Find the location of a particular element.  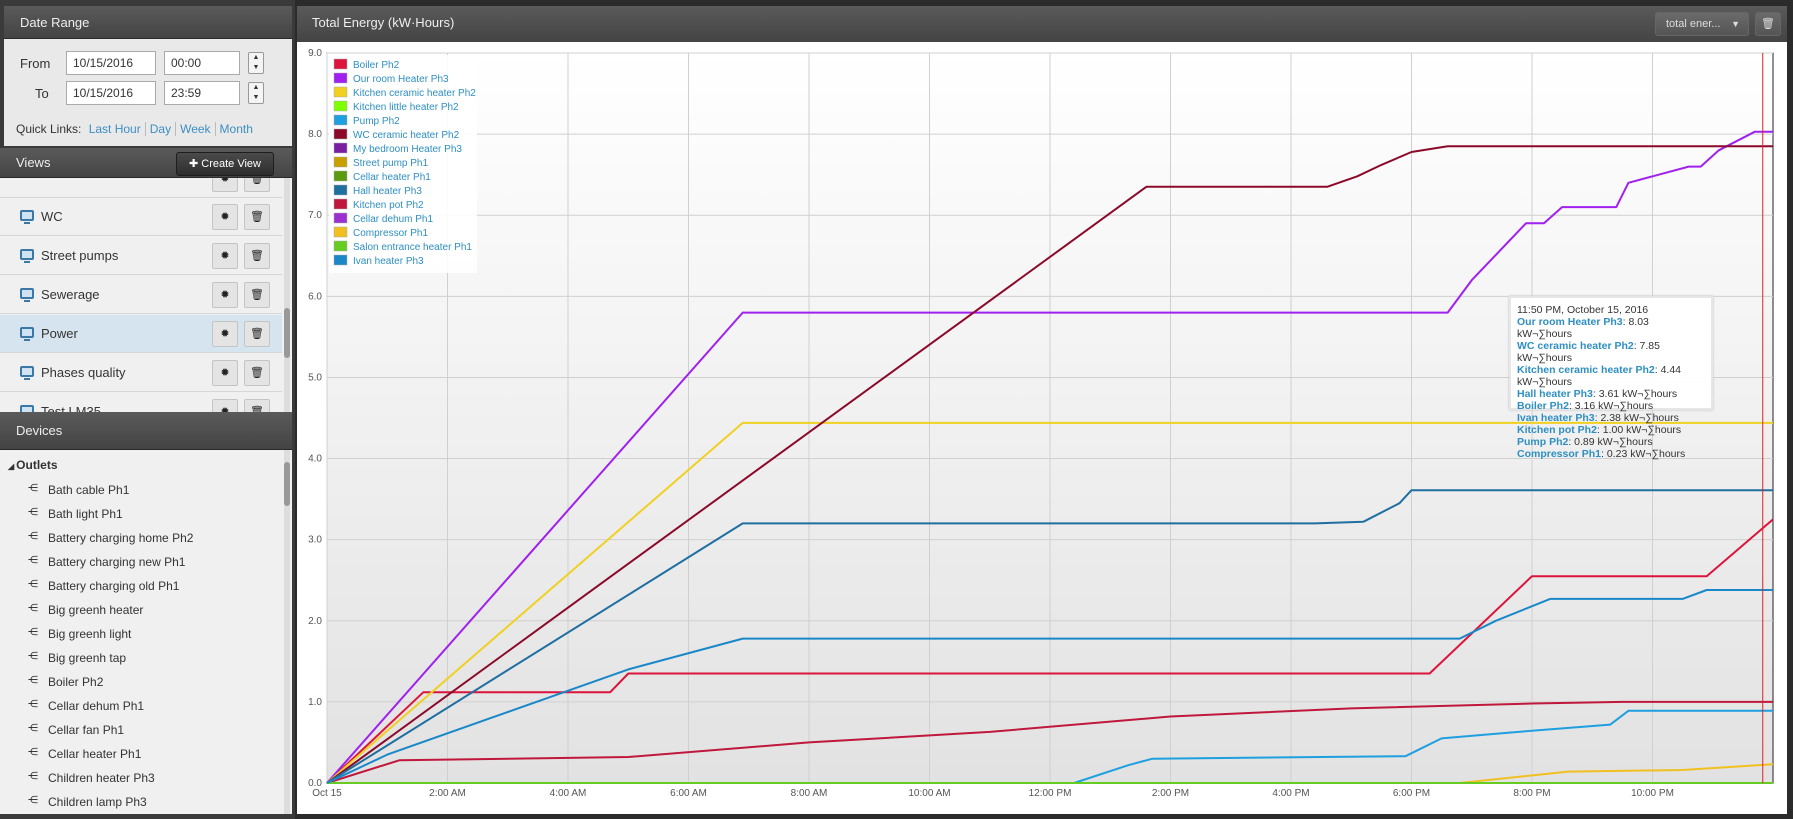

y-axis: 0.01.02.03.04.05.06.07.08.09.0 is located at coordinates (315, 418).